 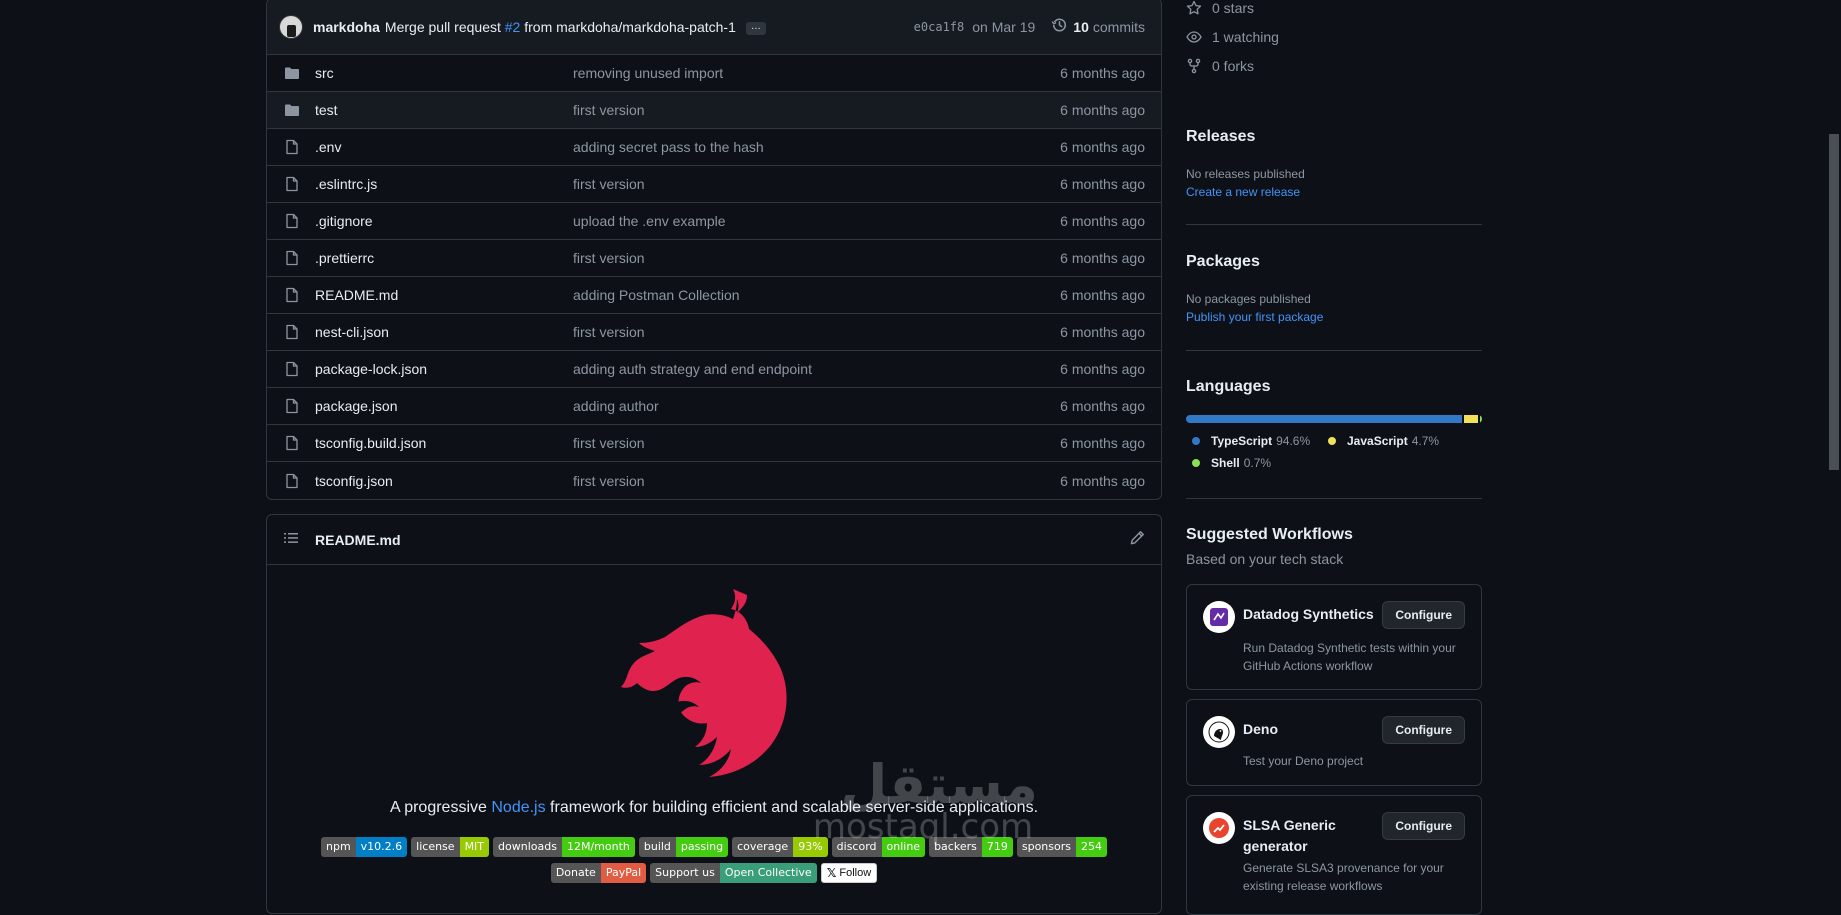 What do you see at coordinates (444, 147) in the screenshot?
I see `file-name: .env` at bounding box center [444, 147].